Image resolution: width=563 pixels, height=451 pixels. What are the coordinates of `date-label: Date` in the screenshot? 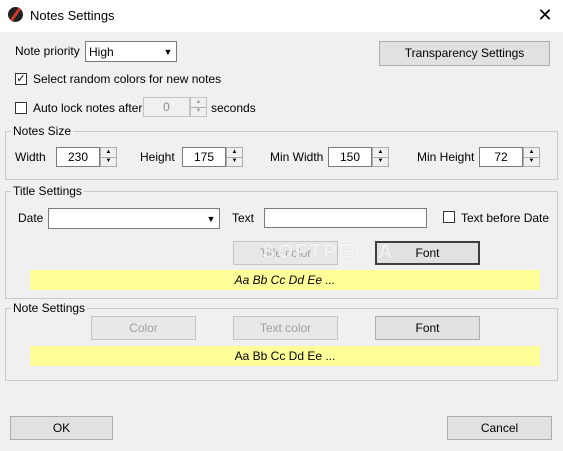 It's located at (31, 218).